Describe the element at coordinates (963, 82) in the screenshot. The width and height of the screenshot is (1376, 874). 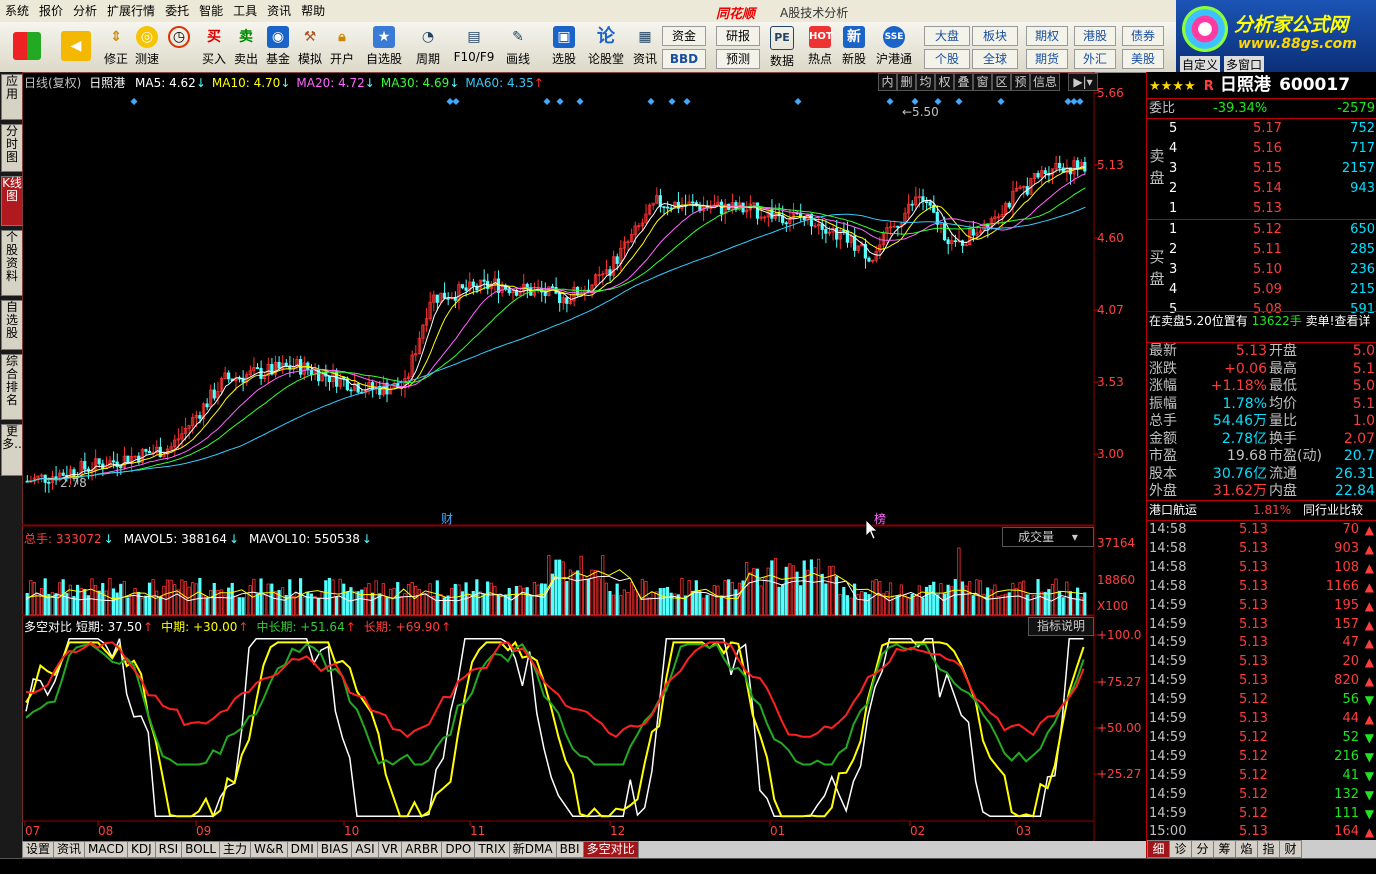
I see `chart-mini-button: 叠` at that location.